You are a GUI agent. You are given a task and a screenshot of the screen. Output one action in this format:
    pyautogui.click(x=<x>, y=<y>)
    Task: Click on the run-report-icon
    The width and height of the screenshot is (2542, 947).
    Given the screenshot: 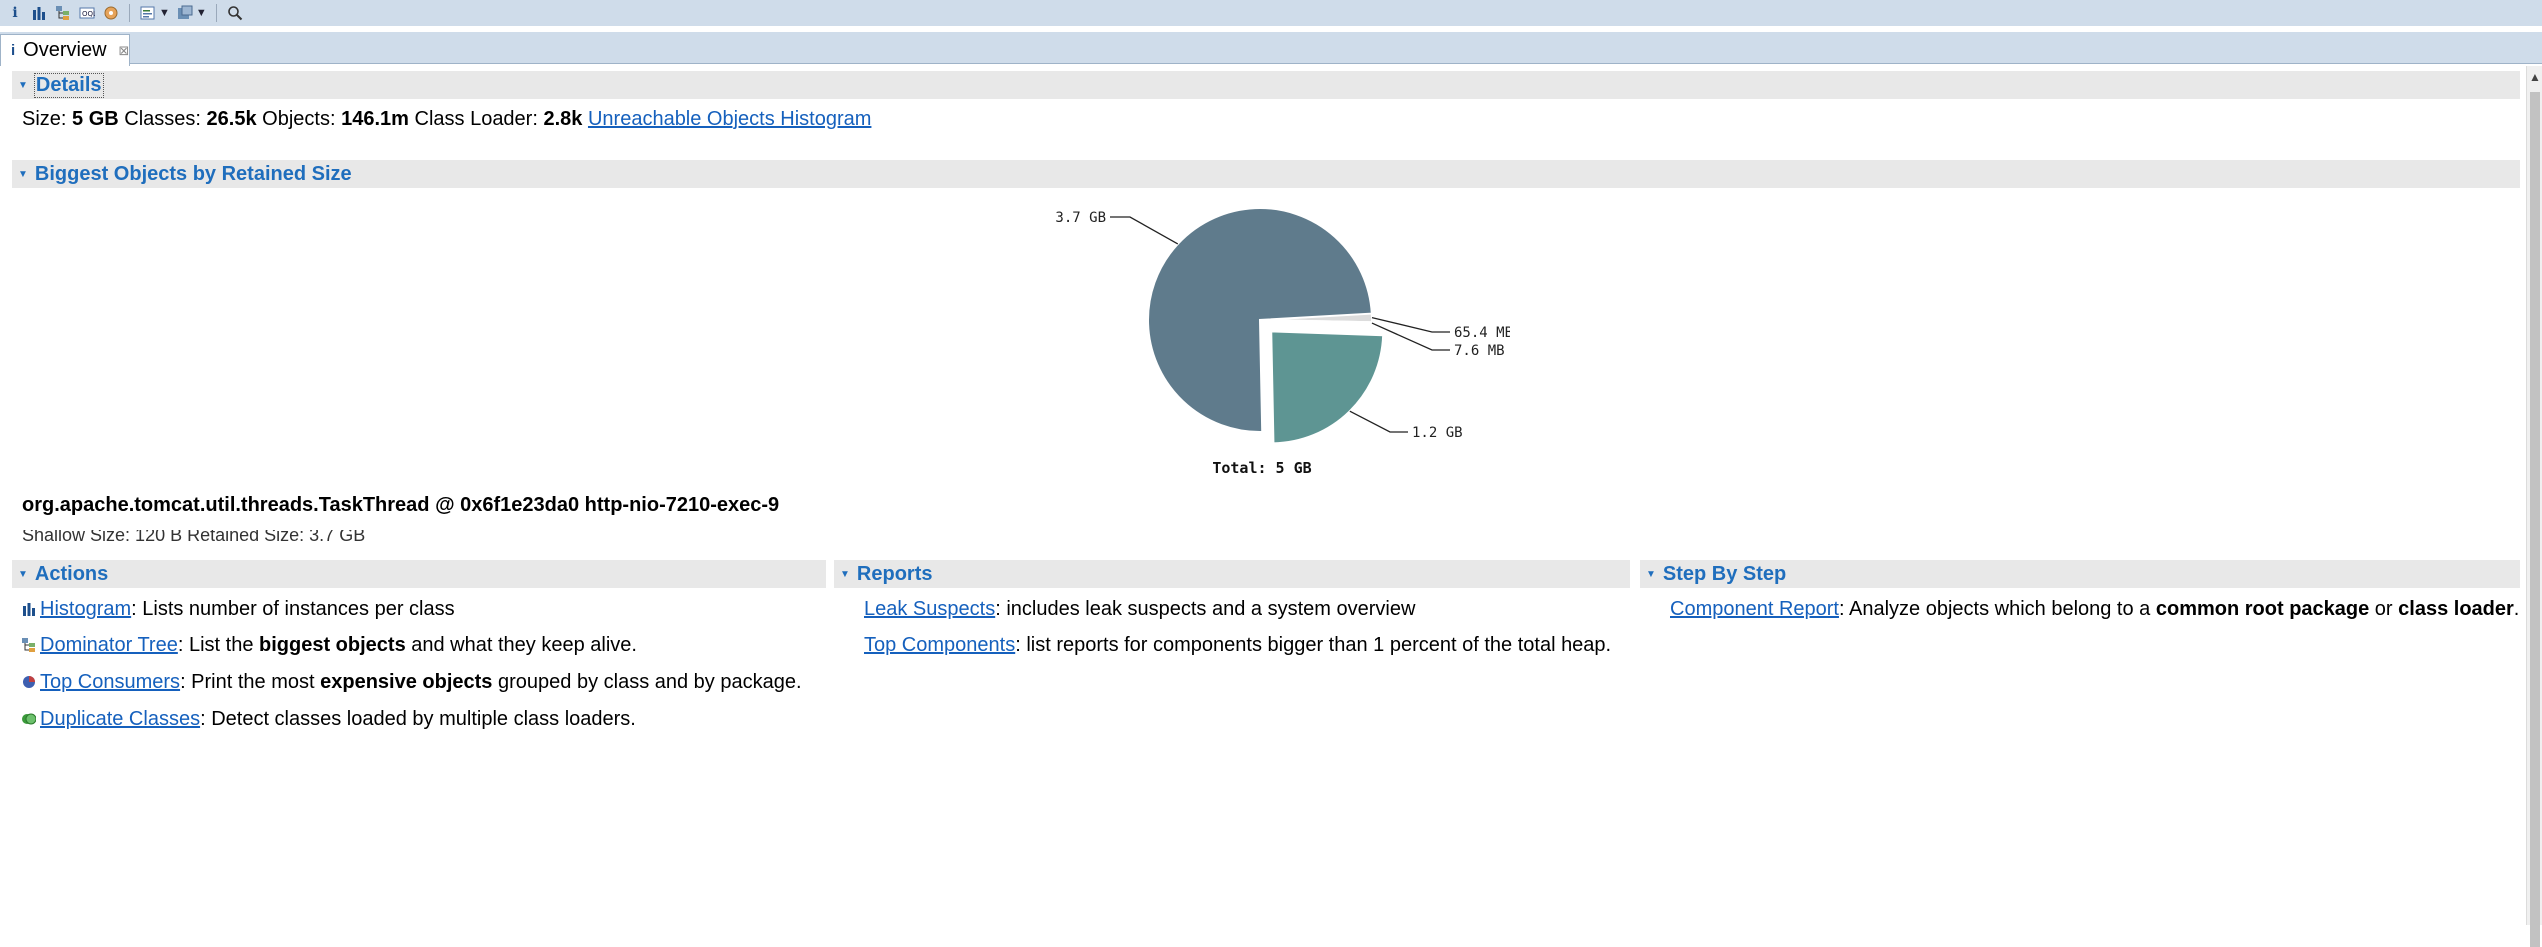 What is the action you would take?
    pyautogui.click(x=185, y=13)
    